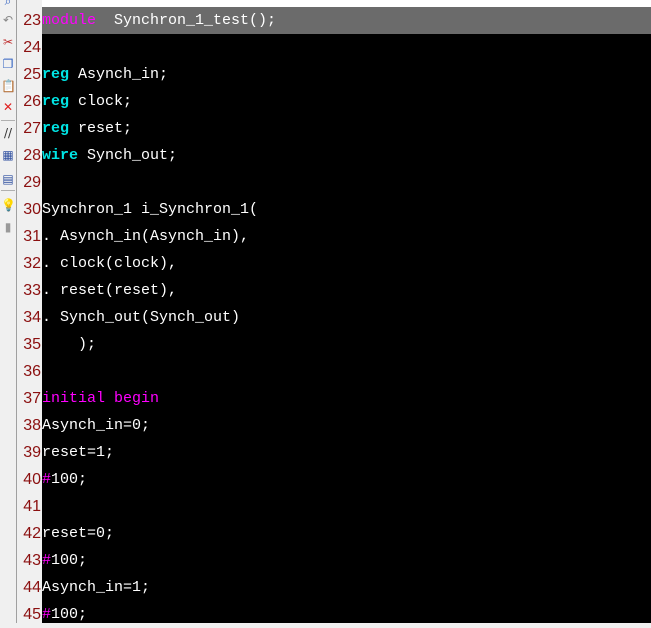 The height and width of the screenshot is (628, 651). What do you see at coordinates (32, 101) in the screenshot?
I see `line-number: 26` at bounding box center [32, 101].